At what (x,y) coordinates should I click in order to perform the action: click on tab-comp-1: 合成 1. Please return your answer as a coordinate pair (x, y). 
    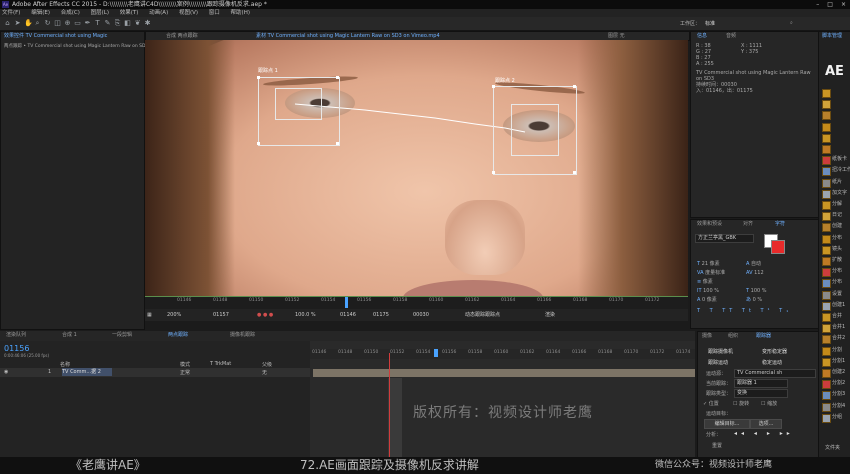
    Looking at the image, I should click on (69, 335).